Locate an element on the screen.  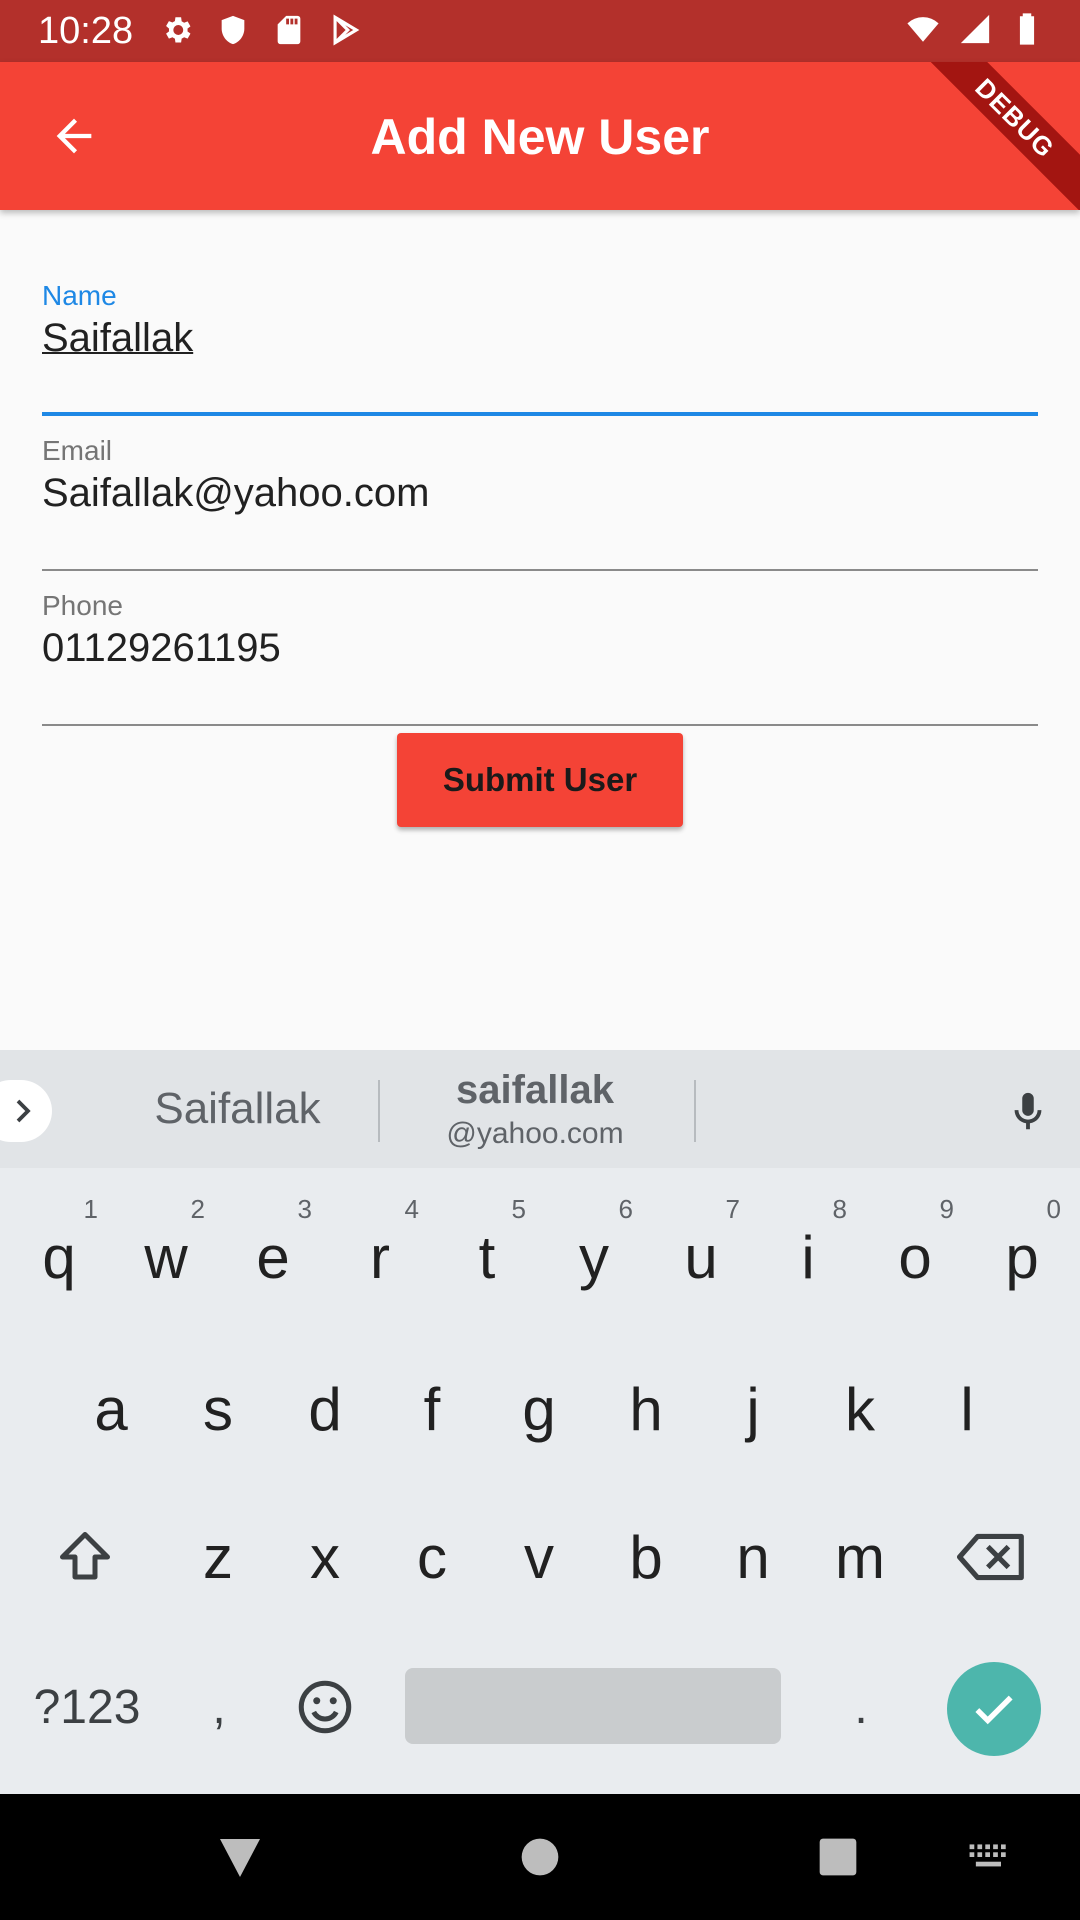
key-b: b is located at coordinates (646, 1557).